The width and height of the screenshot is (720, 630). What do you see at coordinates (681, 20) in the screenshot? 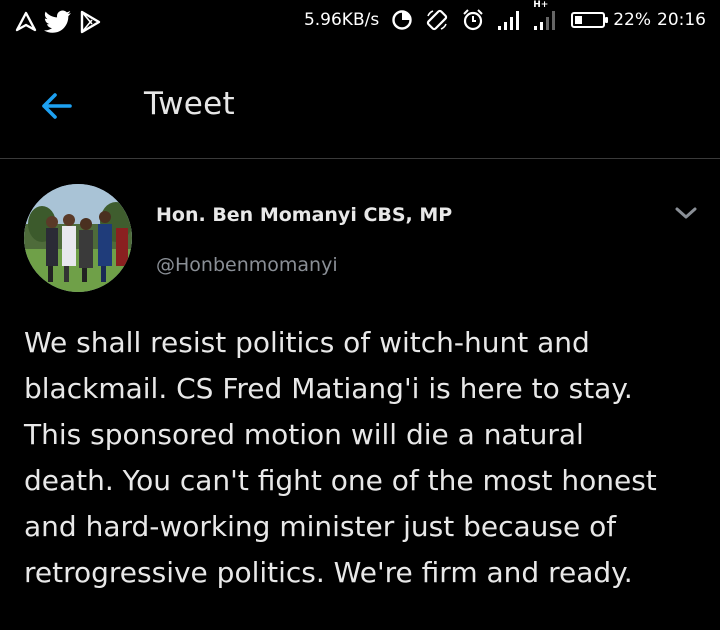
I see `clock: 20:16` at bounding box center [681, 20].